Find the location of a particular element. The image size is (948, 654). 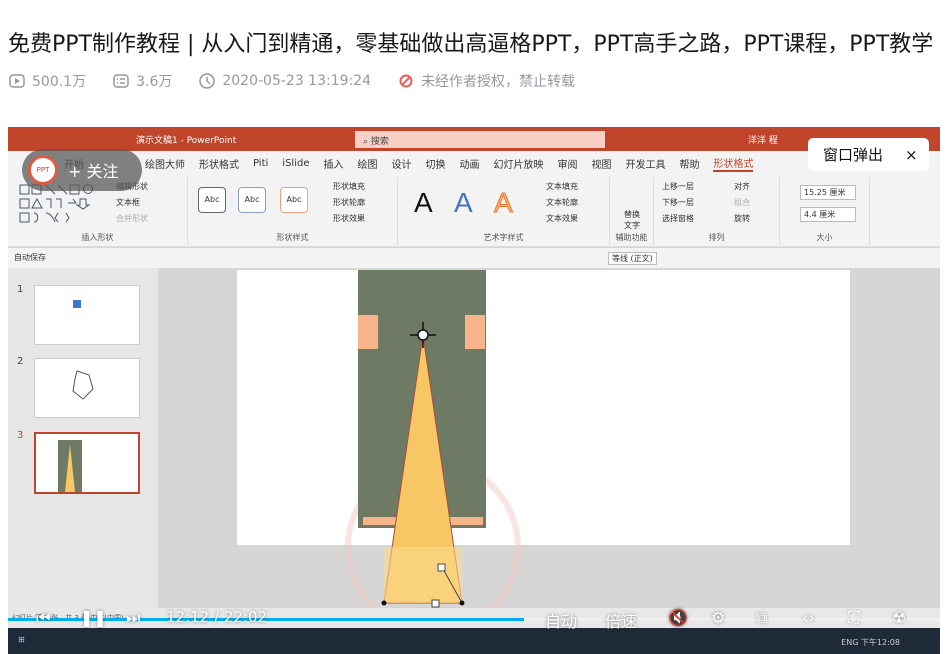

follow-button: PPT + 关注 is located at coordinates (82, 170).